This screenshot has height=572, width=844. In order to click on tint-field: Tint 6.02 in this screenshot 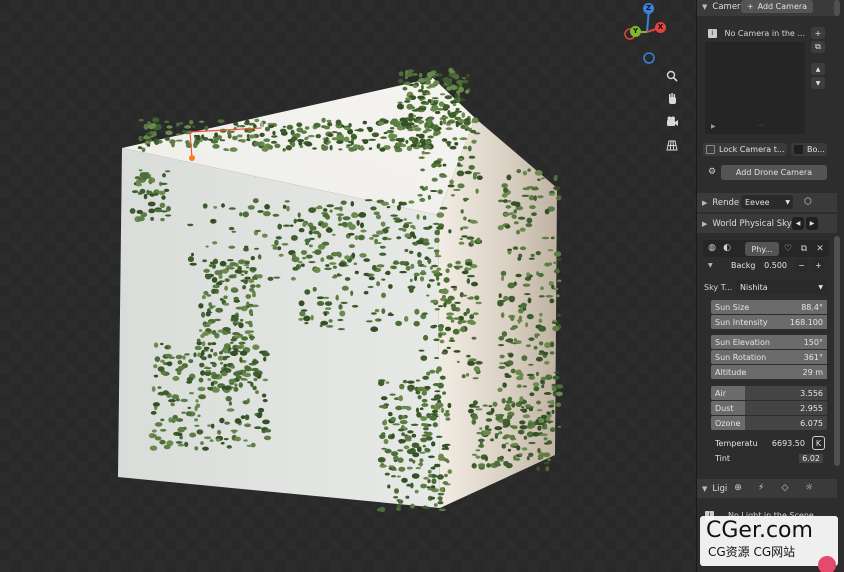, I will do `click(769, 458)`.